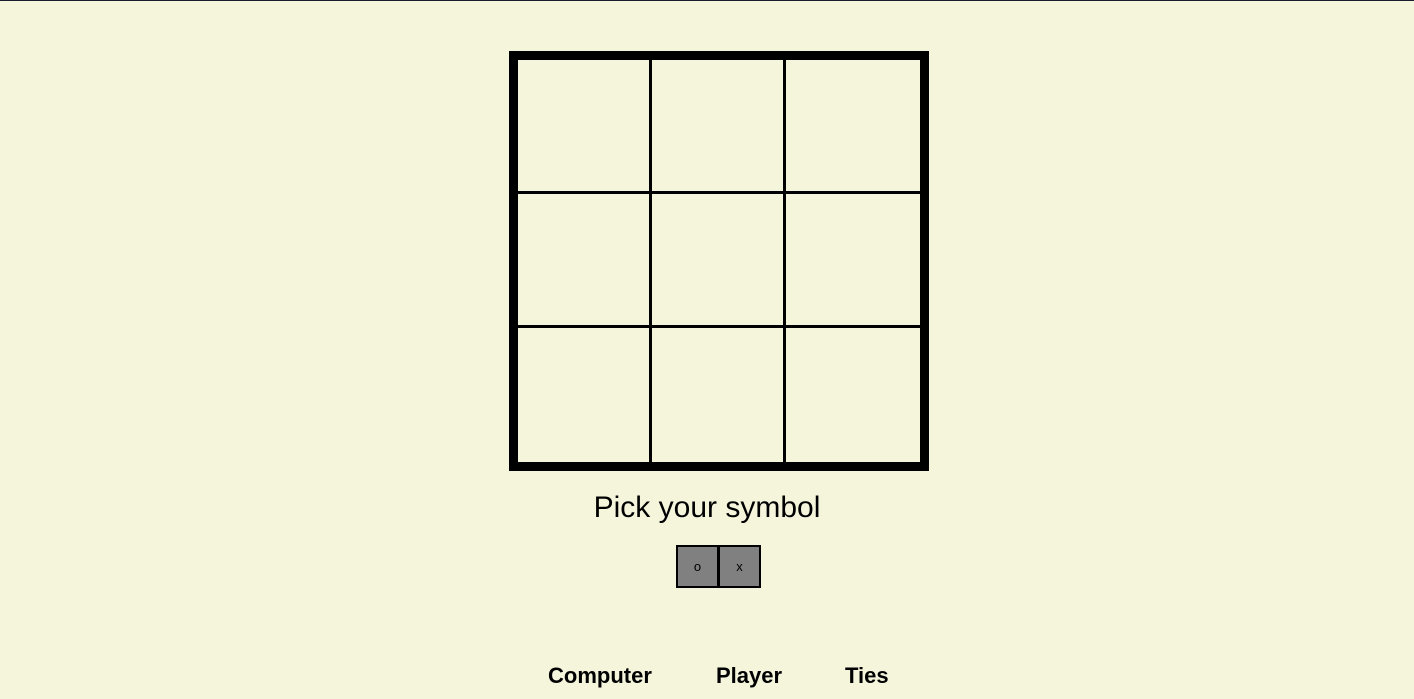  I want to click on scoreboard: Computer Player Ties, so click(707, 676).